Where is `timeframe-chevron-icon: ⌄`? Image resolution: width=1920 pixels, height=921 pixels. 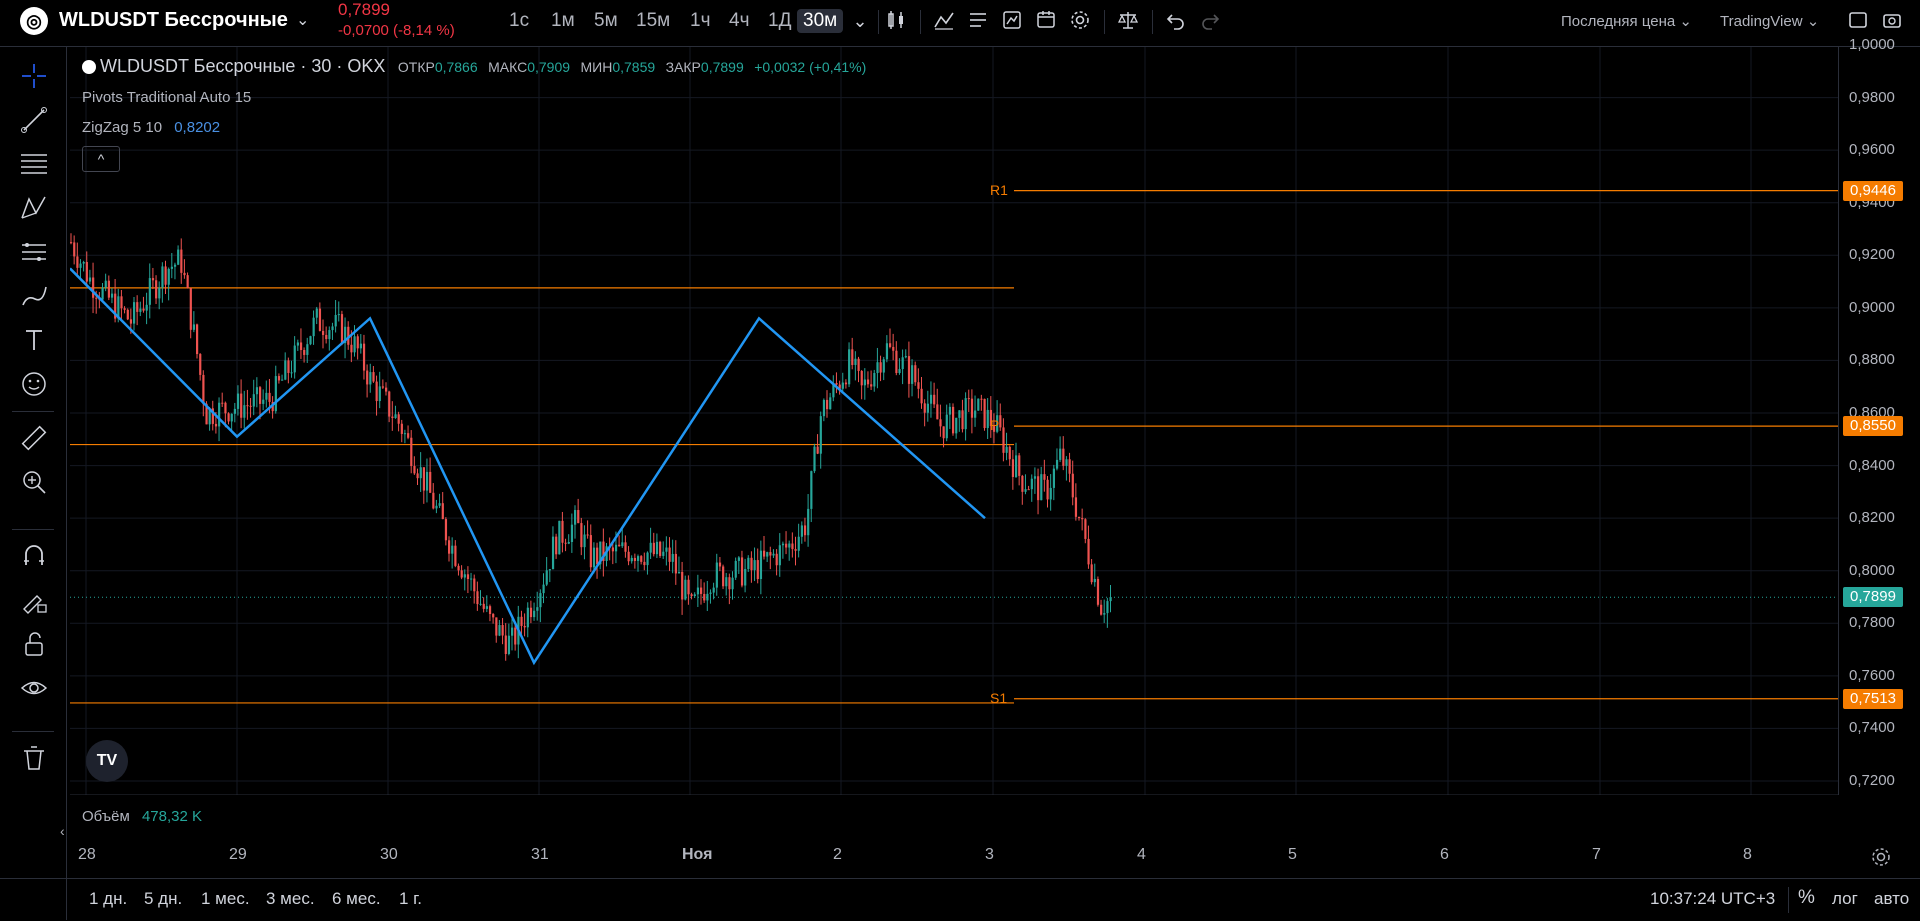
timeframe-chevron-icon: ⌄ is located at coordinates (860, 21).